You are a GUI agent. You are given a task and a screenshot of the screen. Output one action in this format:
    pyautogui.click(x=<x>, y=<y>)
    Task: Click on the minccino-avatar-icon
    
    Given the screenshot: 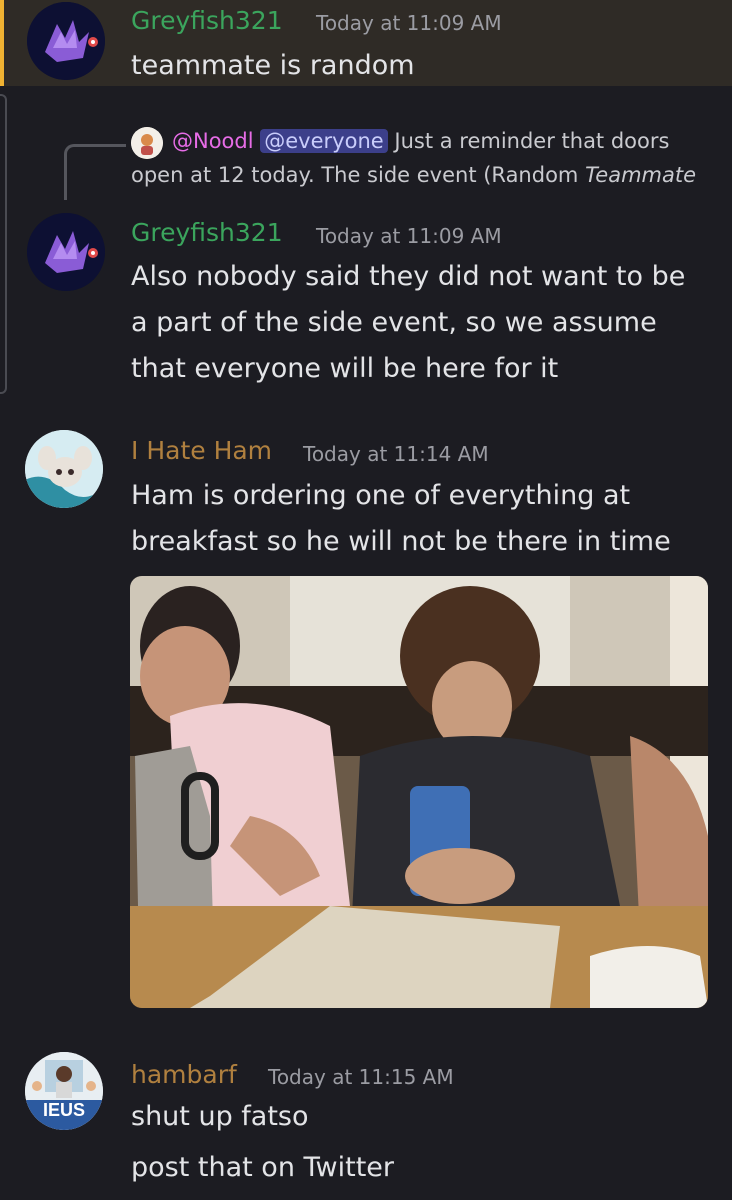 What is the action you would take?
    pyautogui.click(x=64, y=469)
    